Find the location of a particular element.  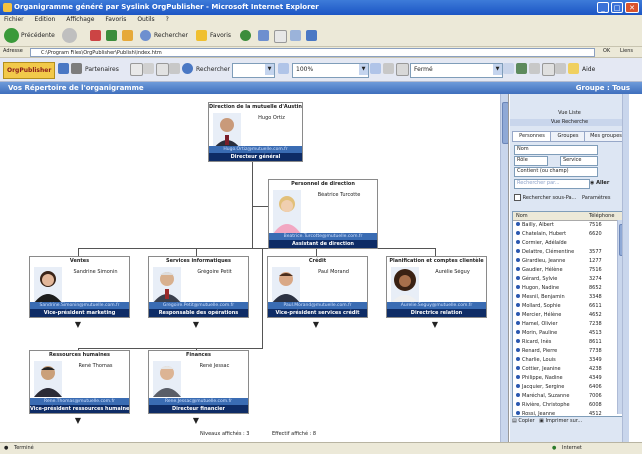

card-email-link: Beatrice.Turcotte@mutuelle.com.fr is located at coordinates (323, 236).